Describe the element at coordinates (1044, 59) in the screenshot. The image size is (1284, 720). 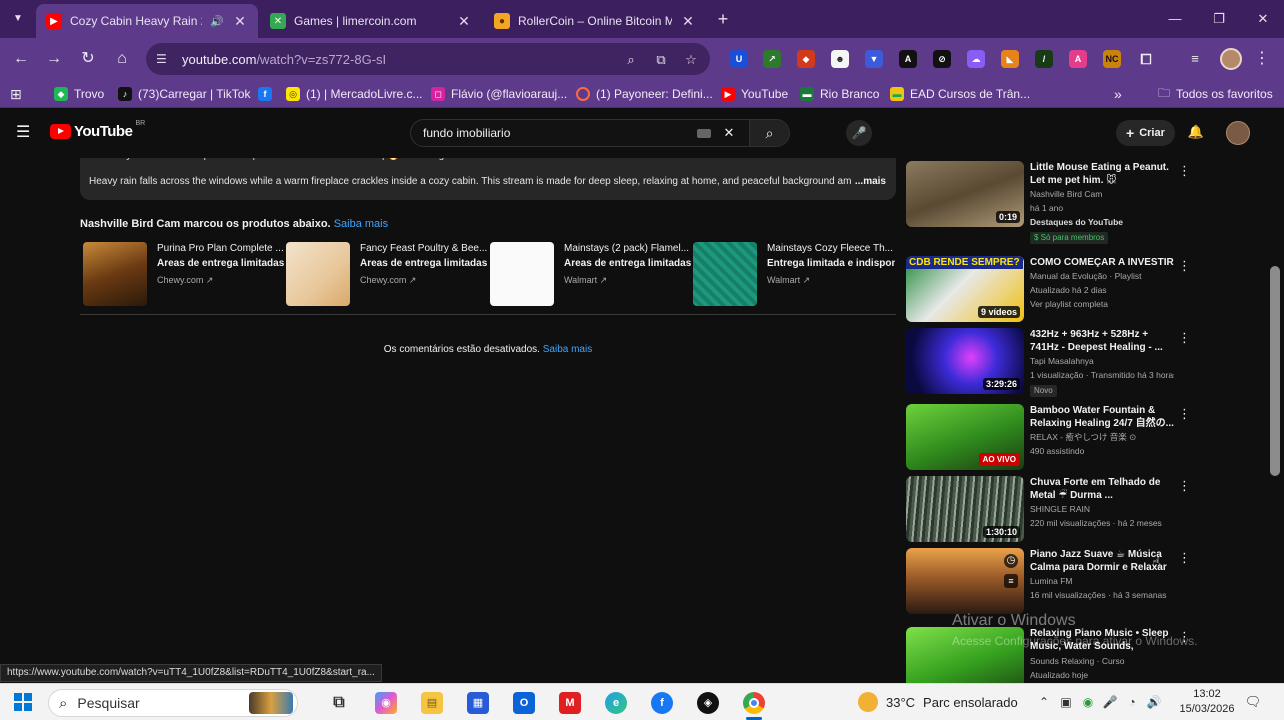
I see `slash-extension-icon: /` at that location.